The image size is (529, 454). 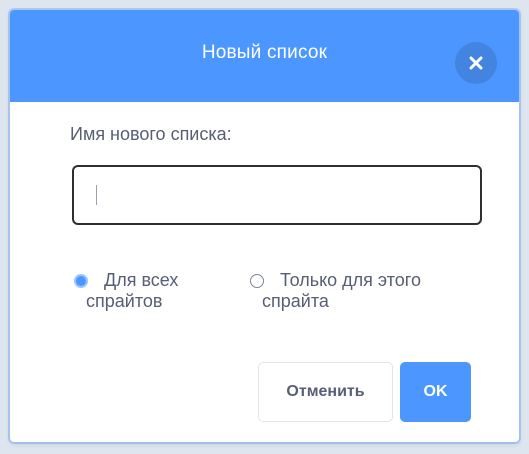 I want to click on scope-this-line2: спрайта, so click(x=295, y=301).